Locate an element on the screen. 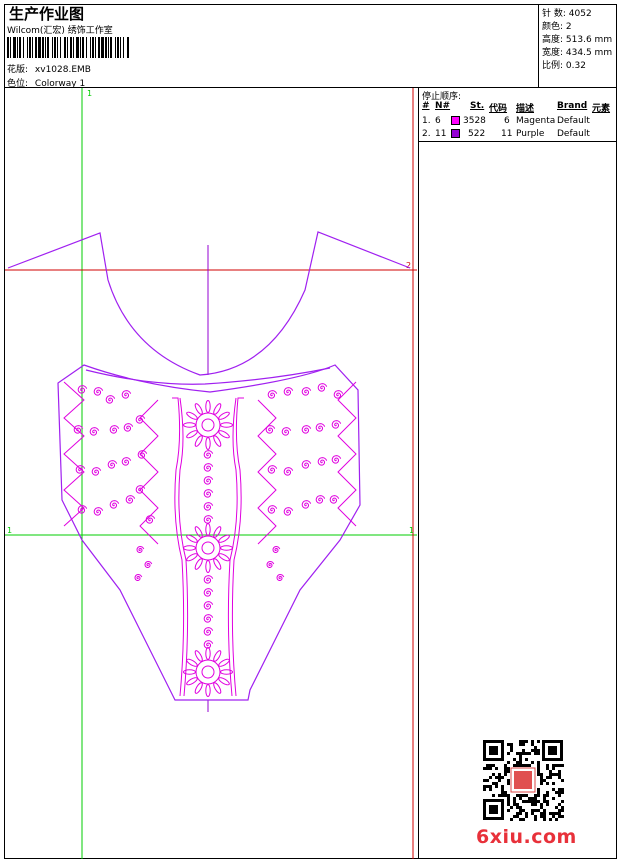  spiral-motifs is located at coordinates (208, 516).